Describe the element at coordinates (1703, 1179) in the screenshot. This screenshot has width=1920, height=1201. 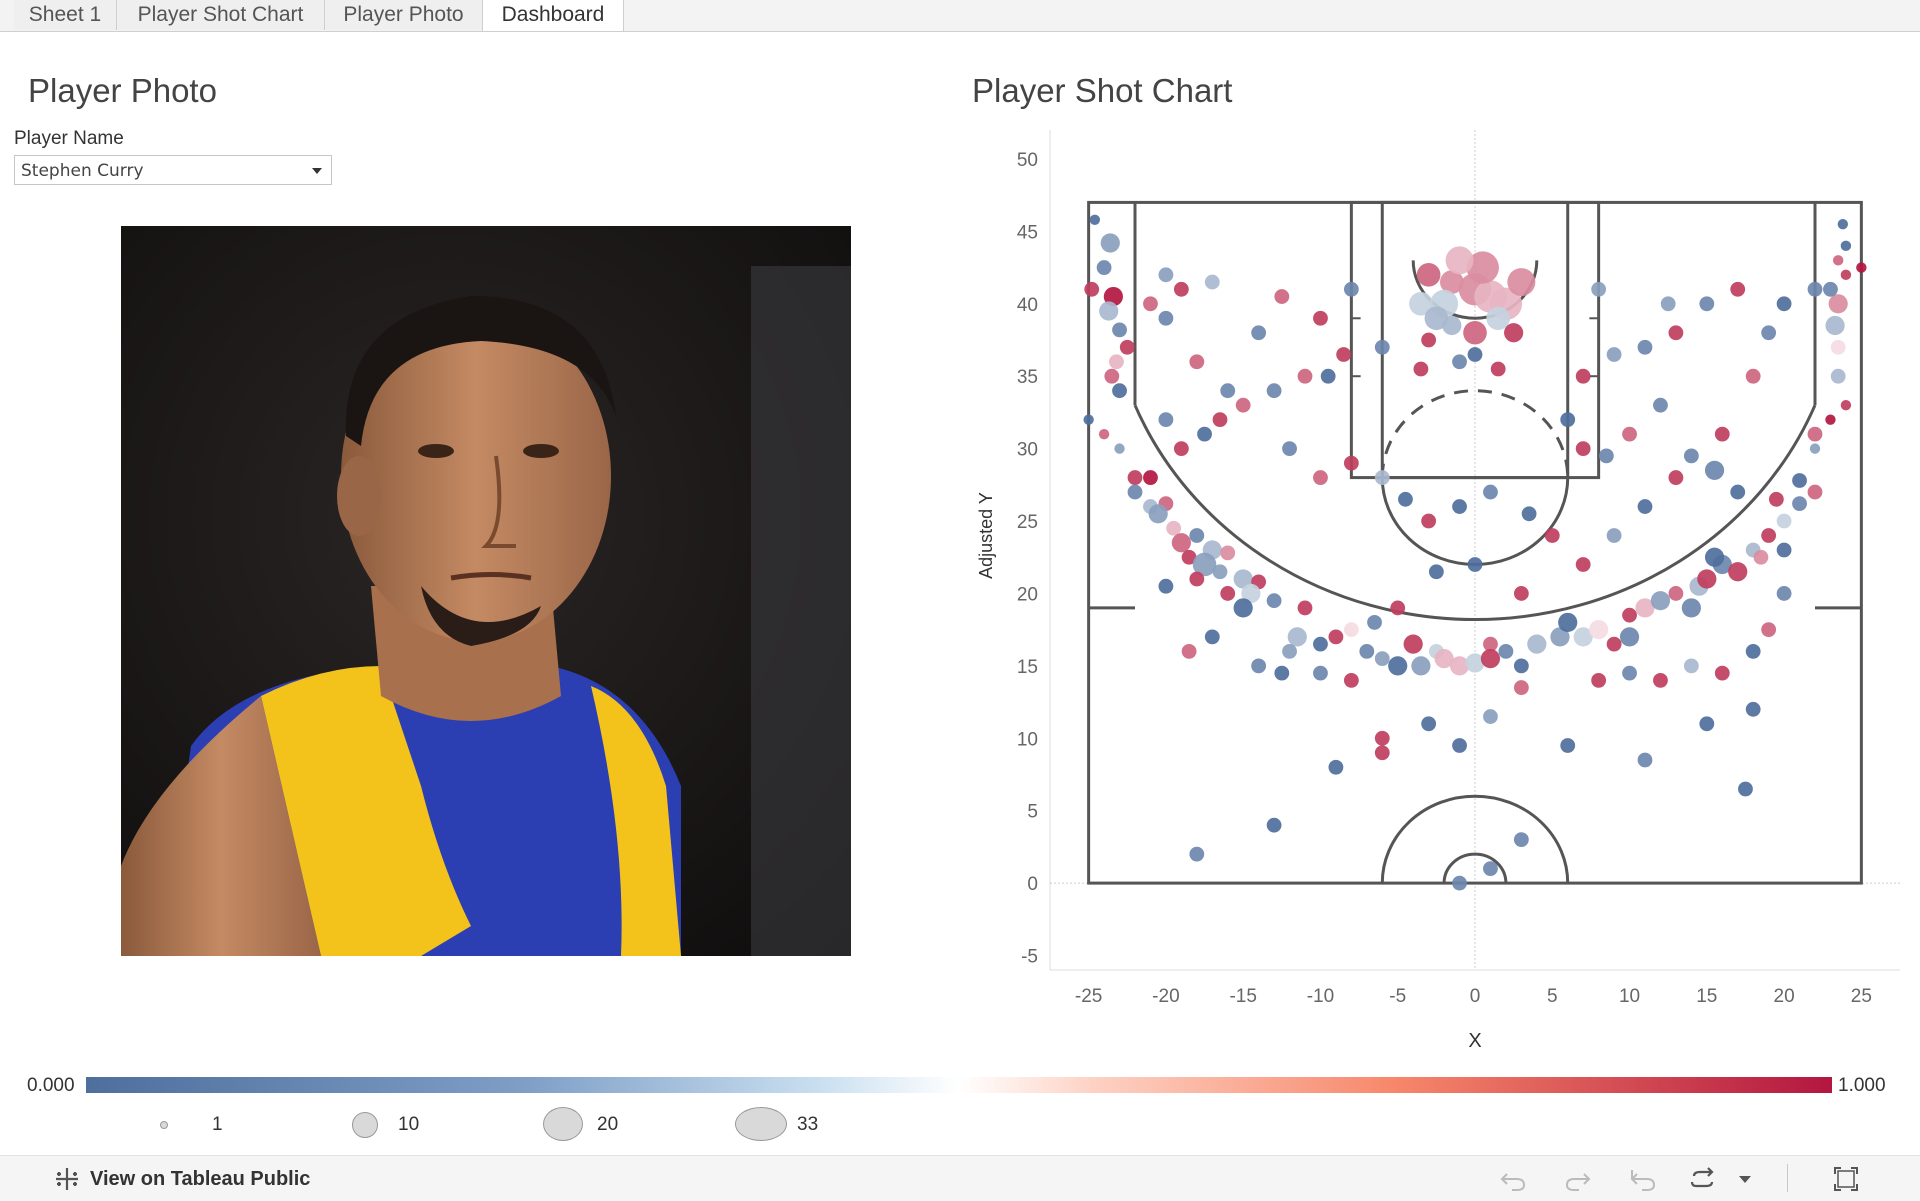
I see `refresh-icon` at that location.